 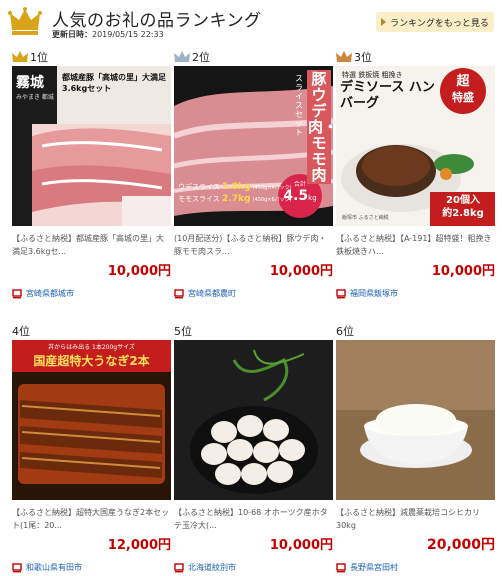 I want to click on ranking-item: 6位 【ふるさと納税】減農薬栽培コシヒカリ30kg 20,000円 長野県宮田村, so click(x=415, y=448).